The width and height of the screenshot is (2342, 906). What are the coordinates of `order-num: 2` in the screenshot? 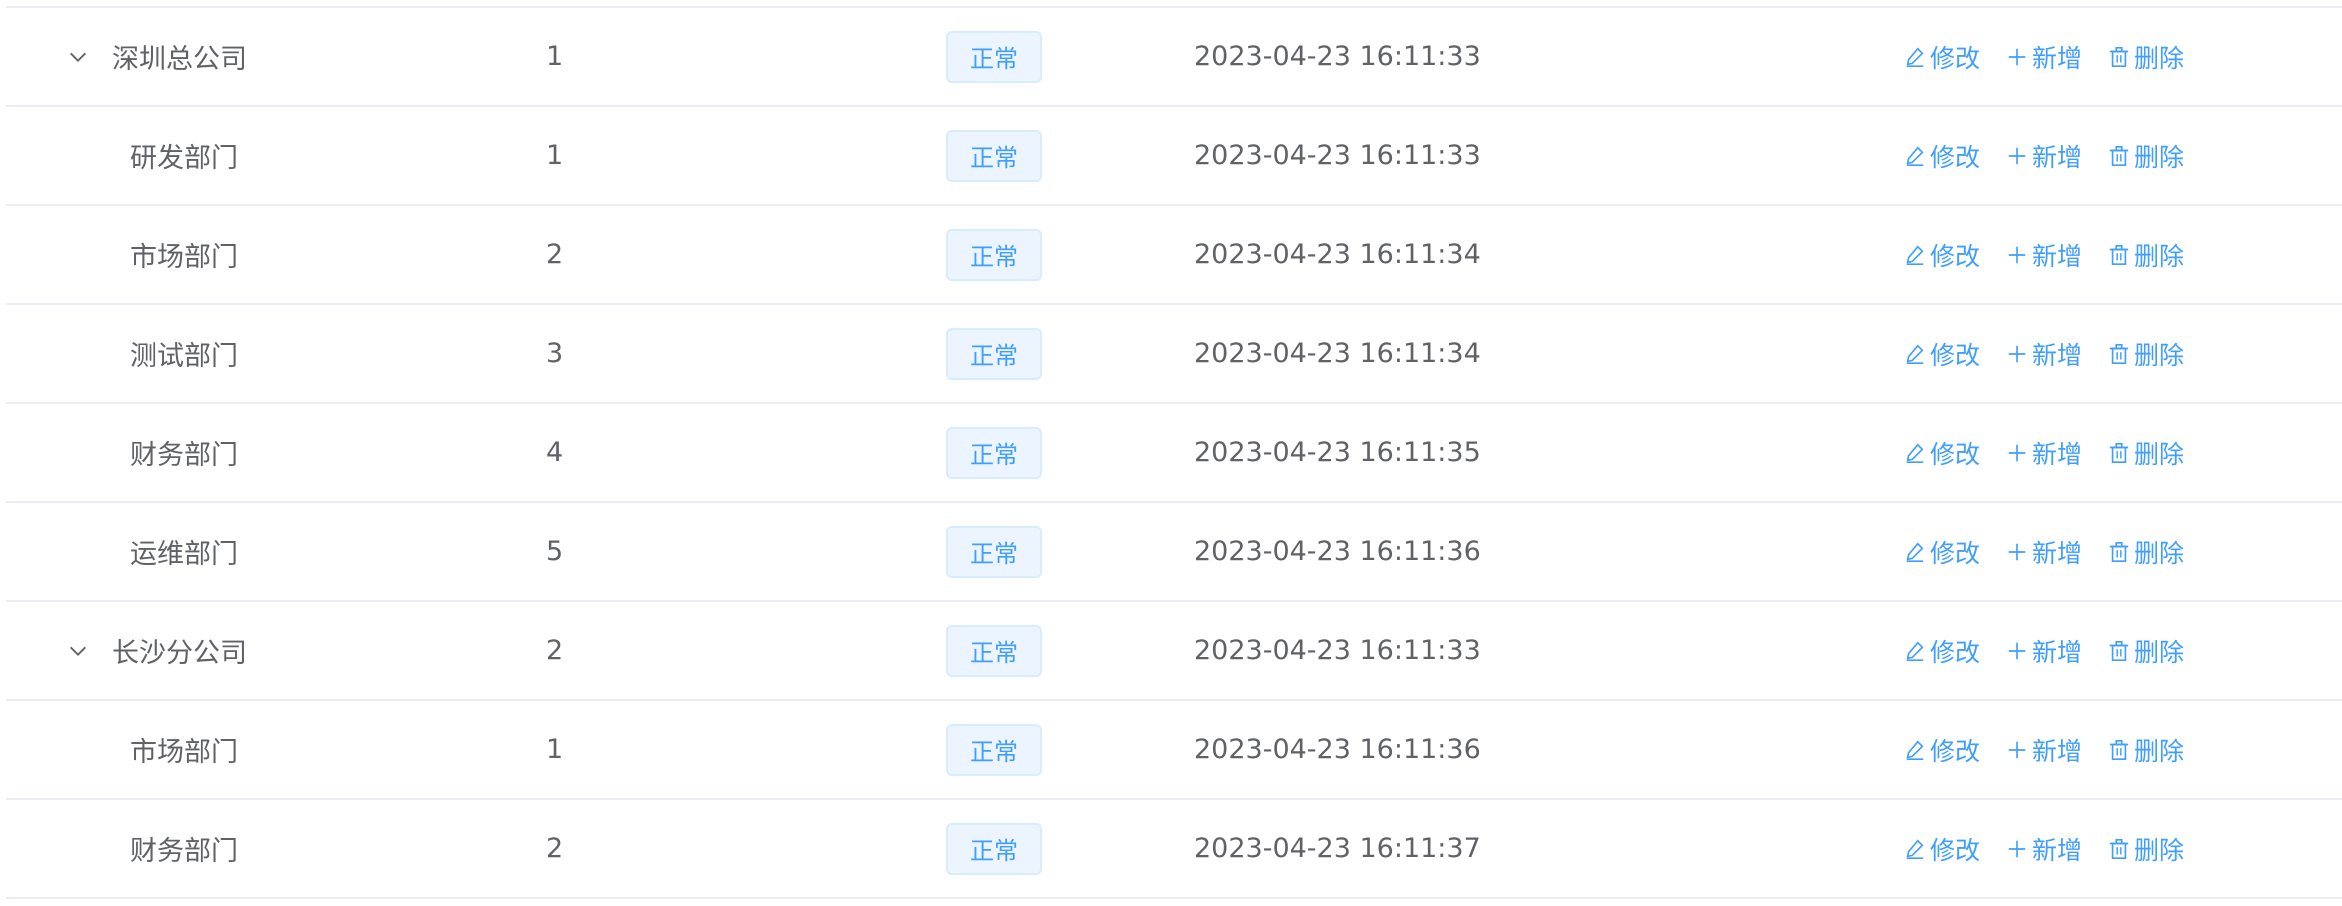 It's located at (555, 650).